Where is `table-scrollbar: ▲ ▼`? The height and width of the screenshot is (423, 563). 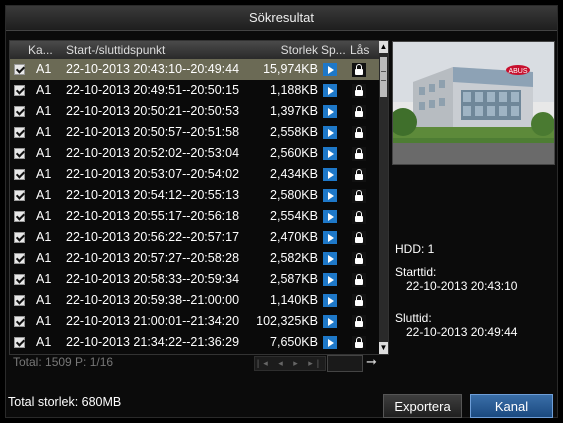 table-scrollbar: ▲ ▼ is located at coordinates (383, 197).